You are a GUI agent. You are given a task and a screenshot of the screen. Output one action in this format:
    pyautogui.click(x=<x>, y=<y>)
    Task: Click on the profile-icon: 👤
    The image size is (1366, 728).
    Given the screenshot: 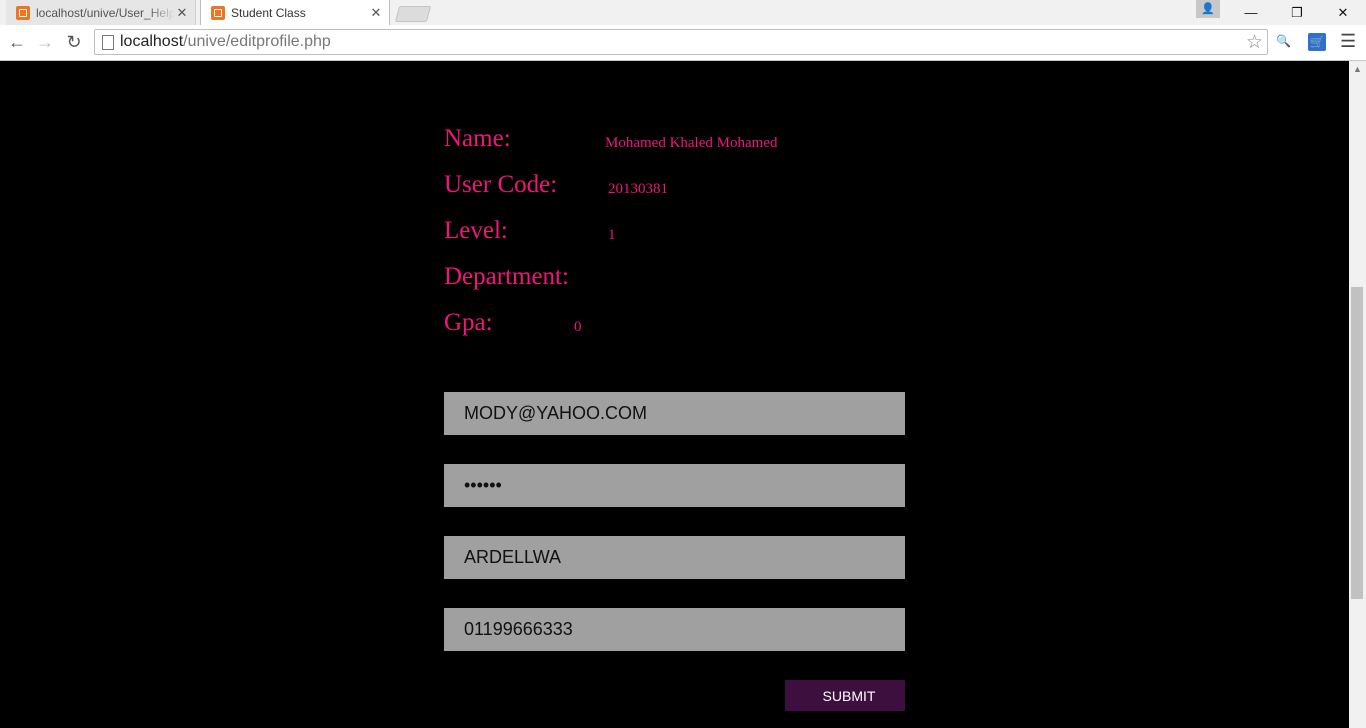 What is the action you would take?
    pyautogui.click(x=1208, y=9)
    